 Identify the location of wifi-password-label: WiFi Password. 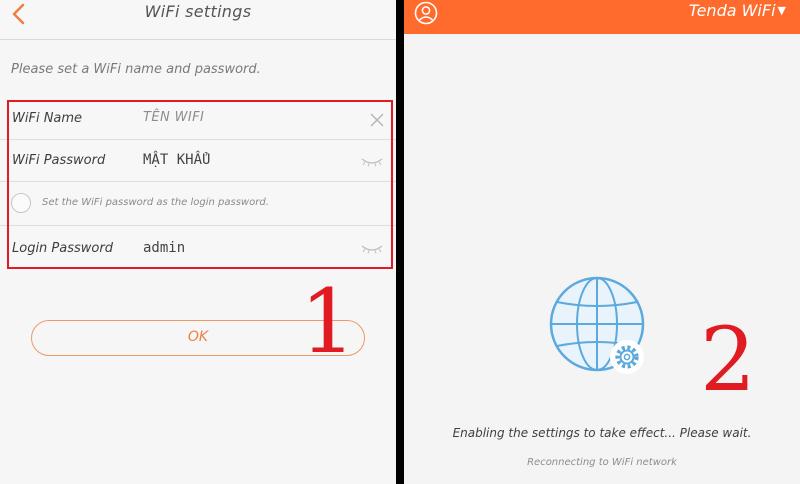
(59, 160).